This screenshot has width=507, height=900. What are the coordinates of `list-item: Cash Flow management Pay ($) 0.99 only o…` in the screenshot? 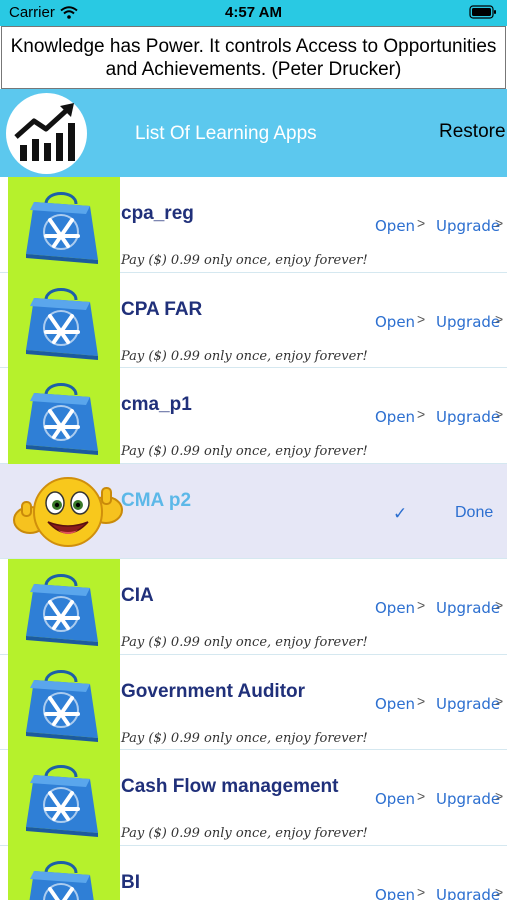 It's located at (253, 798).